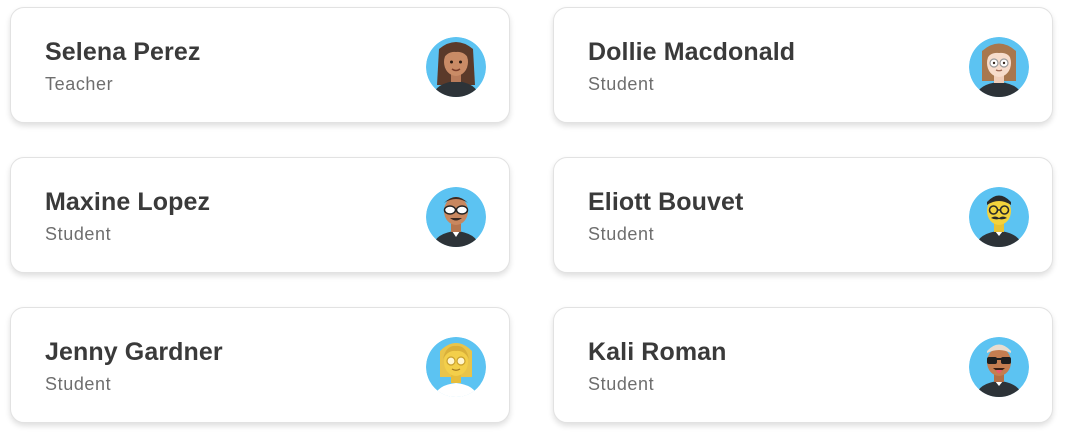 The height and width of the screenshot is (438, 1065). What do you see at coordinates (999, 217) in the screenshot?
I see `man-mustache-glasses-avatar-icon` at bounding box center [999, 217].